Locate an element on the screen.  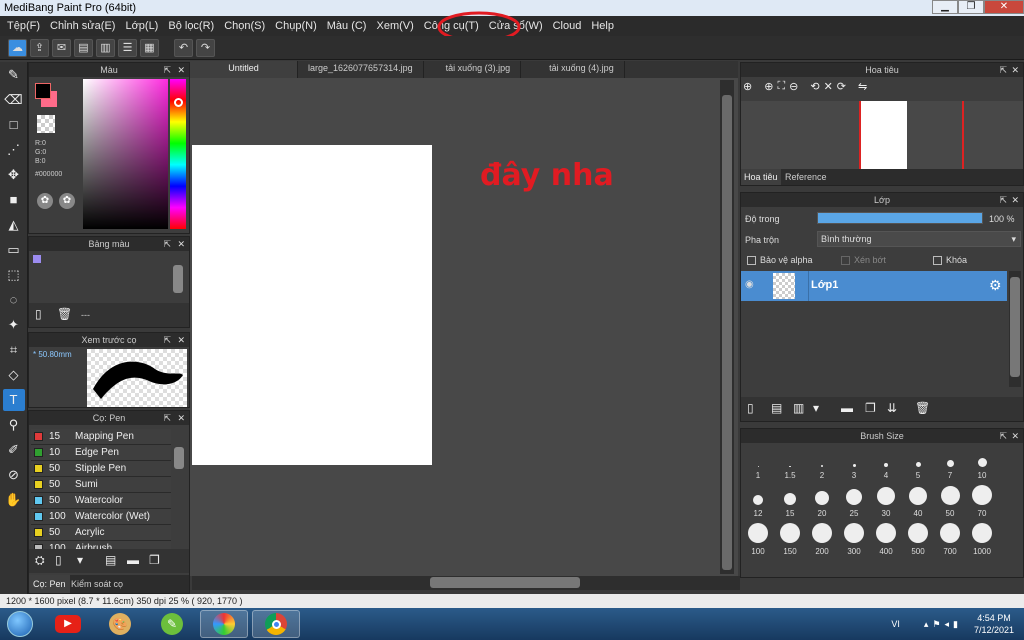
brush-list-item: 50 Sumi is located at coordinates (101, 485).